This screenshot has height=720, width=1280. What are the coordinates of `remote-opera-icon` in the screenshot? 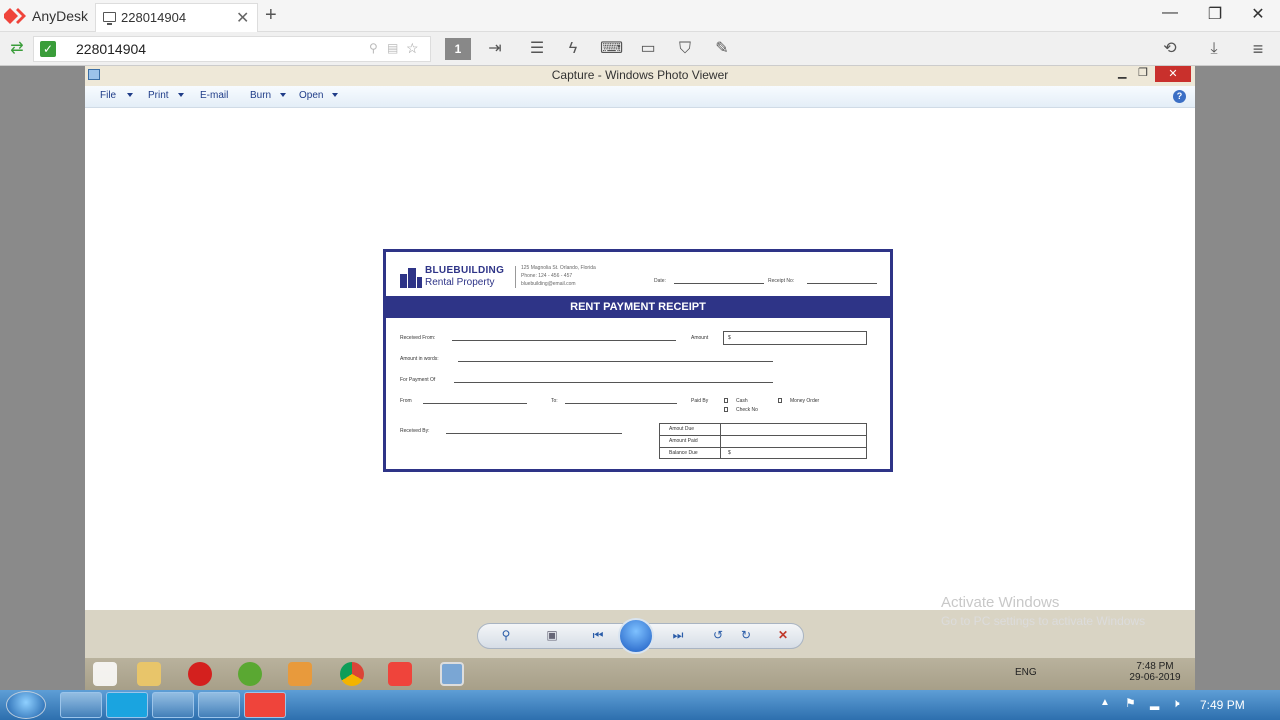 It's located at (200, 674).